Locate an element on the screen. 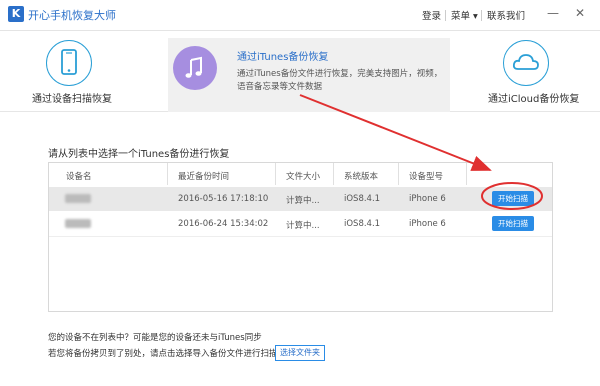 This screenshot has width=600, height=386. annotation-overlay is located at coordinates (421, 152).